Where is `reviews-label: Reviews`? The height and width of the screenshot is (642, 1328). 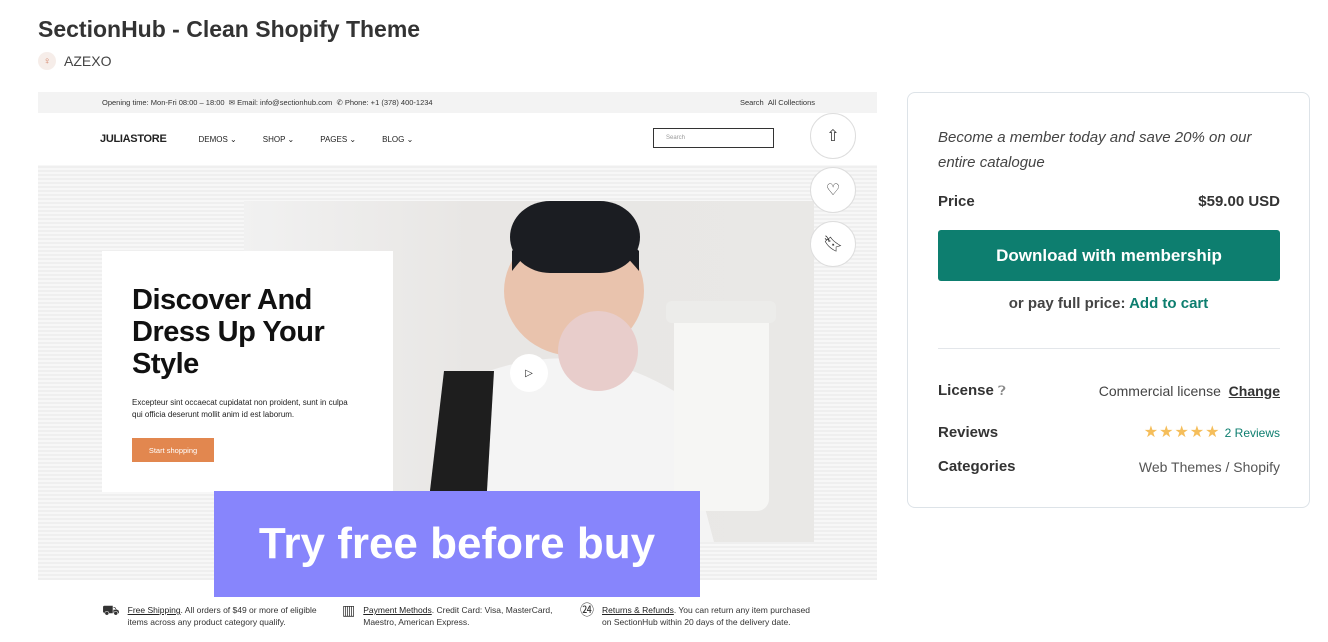
reviews-label: Reviews is located at coordinates (968, 432).